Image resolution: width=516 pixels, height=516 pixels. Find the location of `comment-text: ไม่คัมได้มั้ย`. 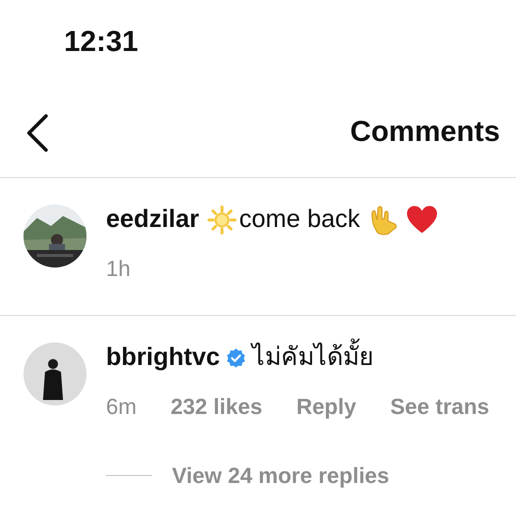

comment-text: ไม่คัมได้มั้ย is located at coordinates (313, 358).